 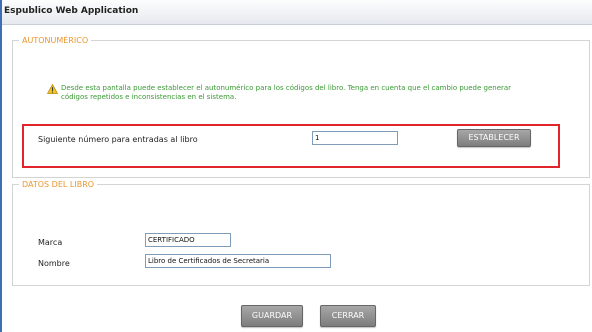 What do you see at coordinates (188, 240) in the screenshot?
I see `marca-field: CERTIFICADO` at bounding box center [188, 240].